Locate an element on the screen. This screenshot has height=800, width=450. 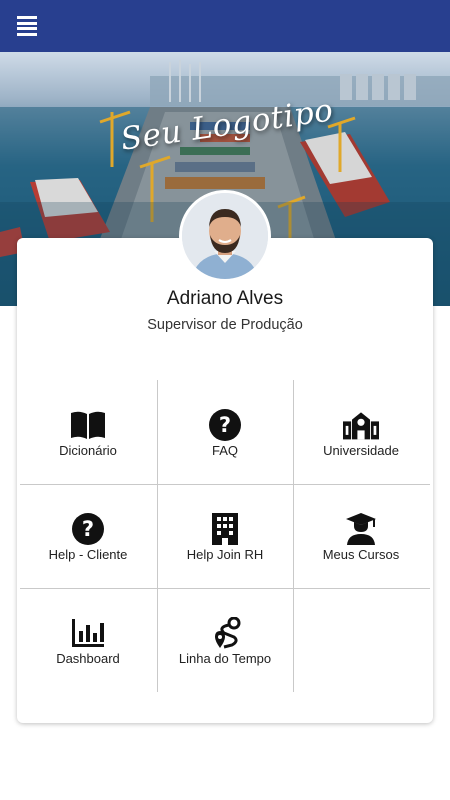
bar-chart-icon is located at coordinates (88, 633).